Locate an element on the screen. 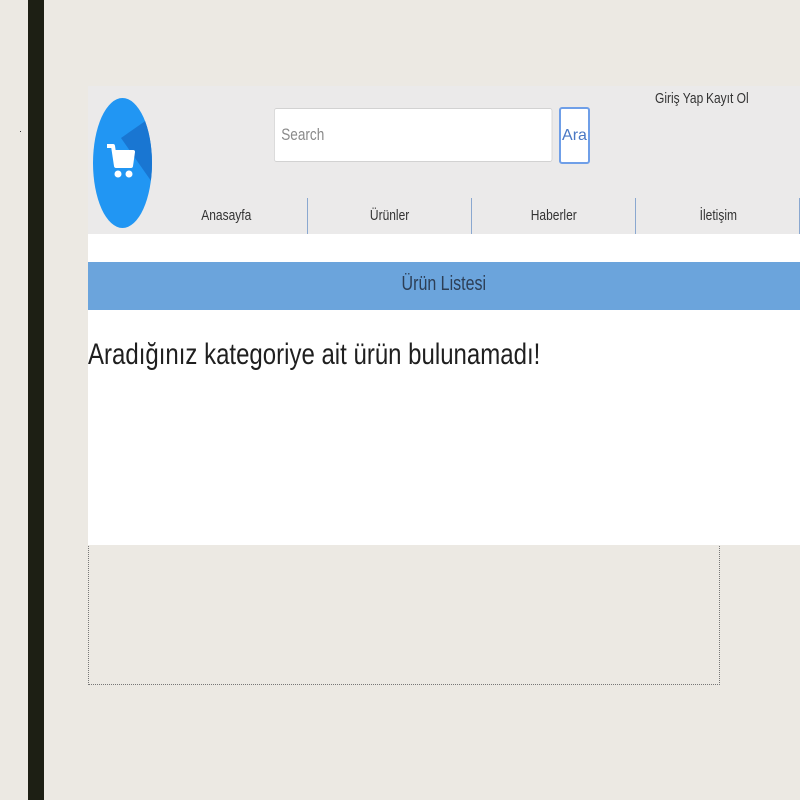 The width and height of the screenshot is (800, 800). nav-item-news: Haberler is located at coordinates (554, 216).